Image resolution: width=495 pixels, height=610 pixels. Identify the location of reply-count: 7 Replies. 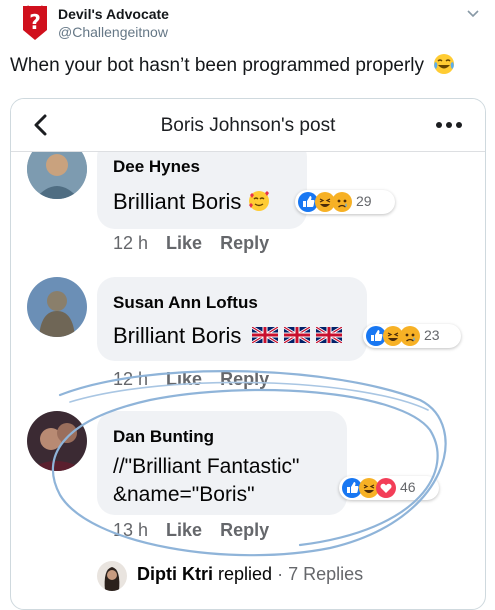
(325, 574).